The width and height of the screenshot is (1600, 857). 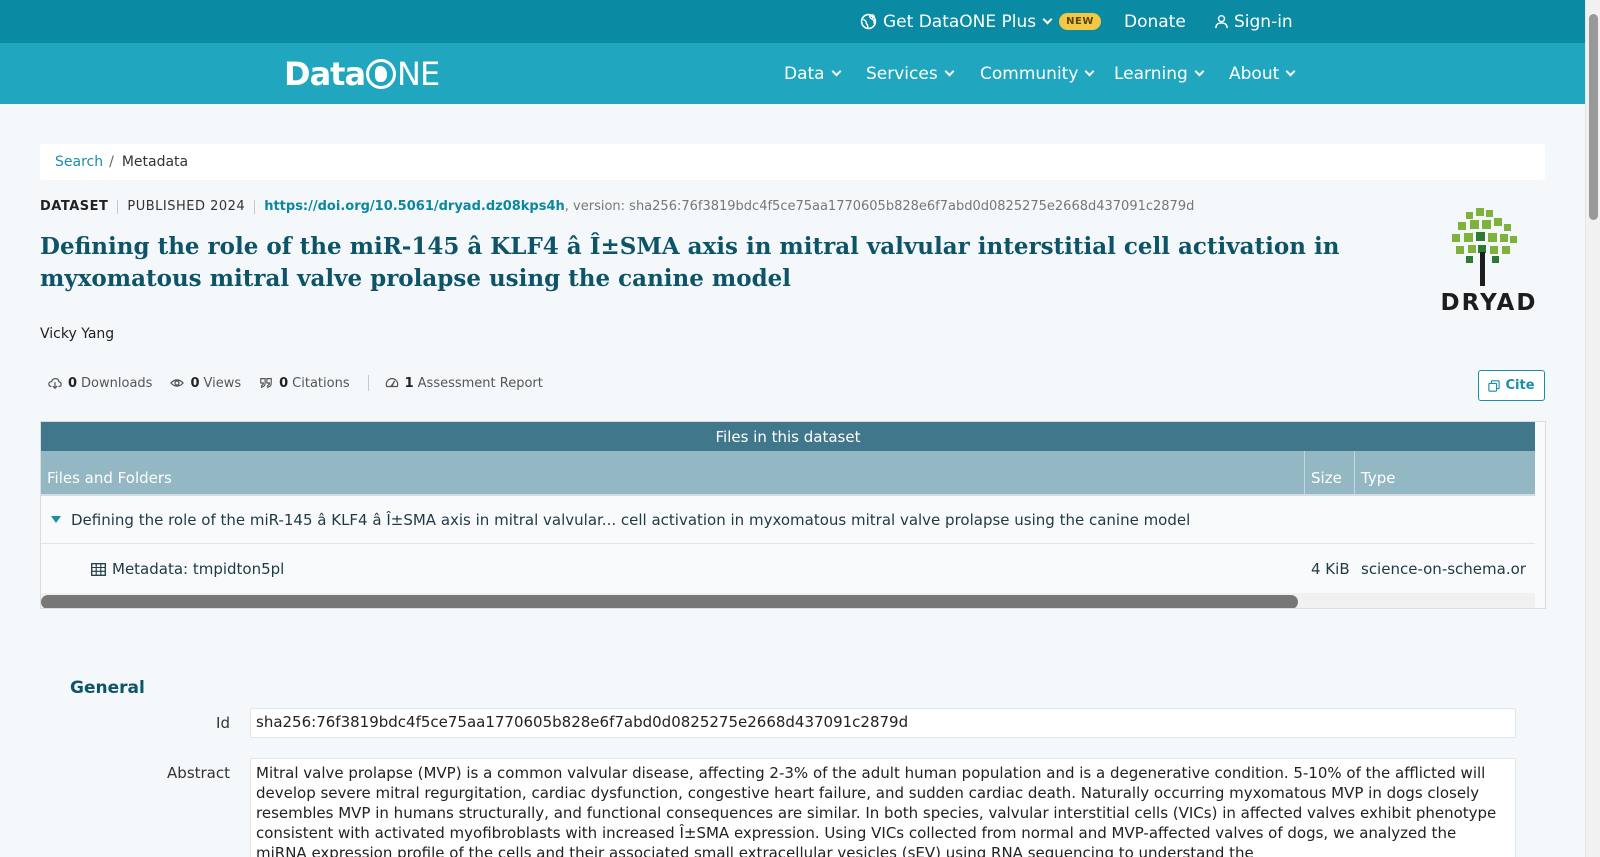 I want to click on views-count: 0, so click(x=195, y=383).